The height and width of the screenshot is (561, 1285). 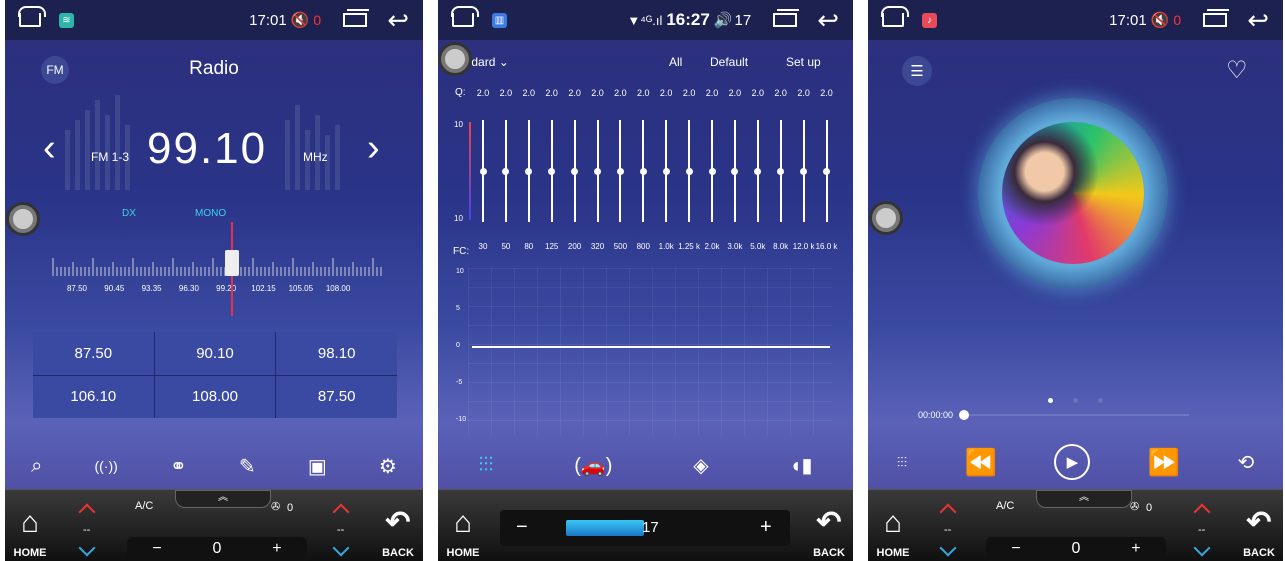 What do you see at coordinates (1072, 462) in the screenshot?
I see `play-icon: ▶` at bounding box center [1072, 462].